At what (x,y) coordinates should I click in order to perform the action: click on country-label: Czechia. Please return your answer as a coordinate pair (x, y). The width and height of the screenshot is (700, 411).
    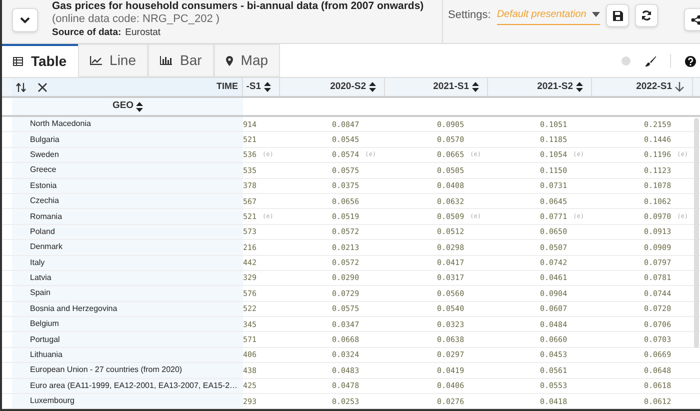
    Looking at the image, I should click on (44, 201).